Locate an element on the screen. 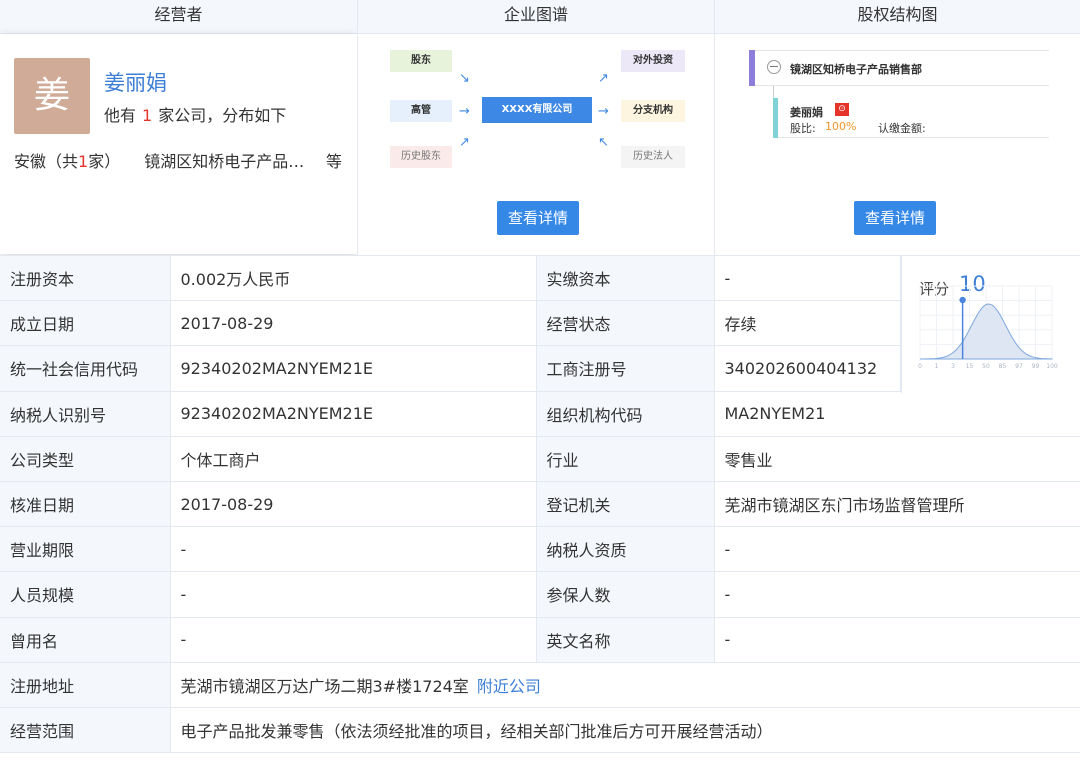  table-row: 纳税人识别号 92340202MA2NYEM21E 组织机构代码 MA2NYEM21 is located at coordinates (540, 414).